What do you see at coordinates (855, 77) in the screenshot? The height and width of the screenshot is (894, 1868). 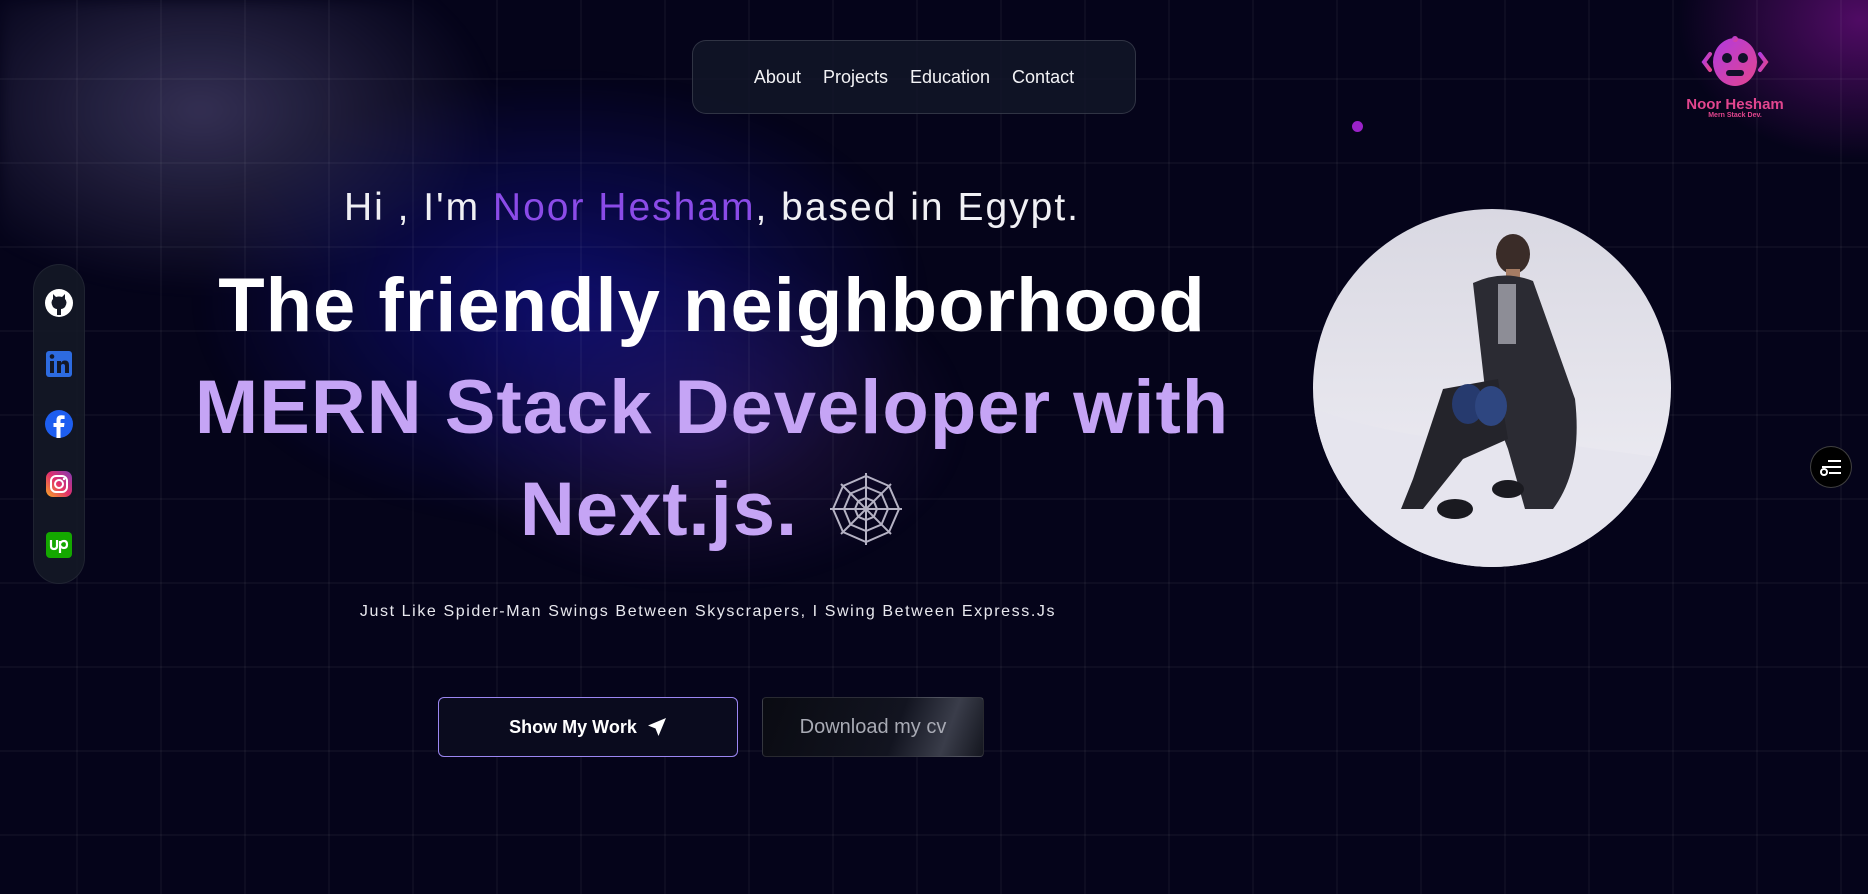 I see `nav-projects: Projects` at bounding box center [855, 77].